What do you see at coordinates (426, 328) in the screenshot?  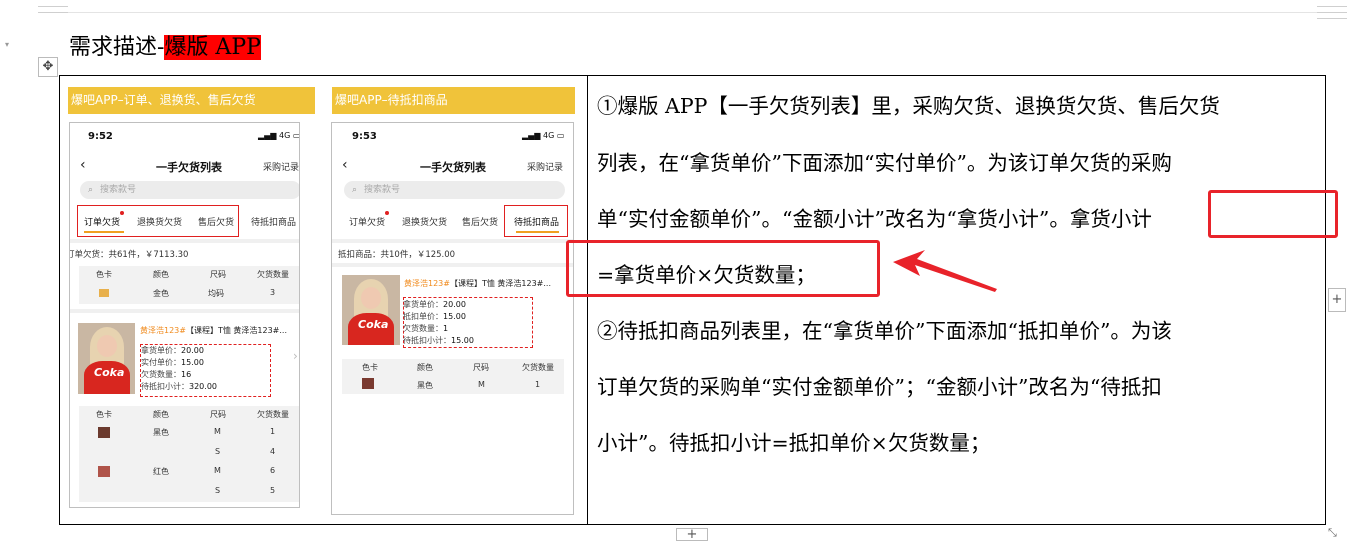 I see `detail-line: 欠货数量：1` at bounding box center [426, 328].